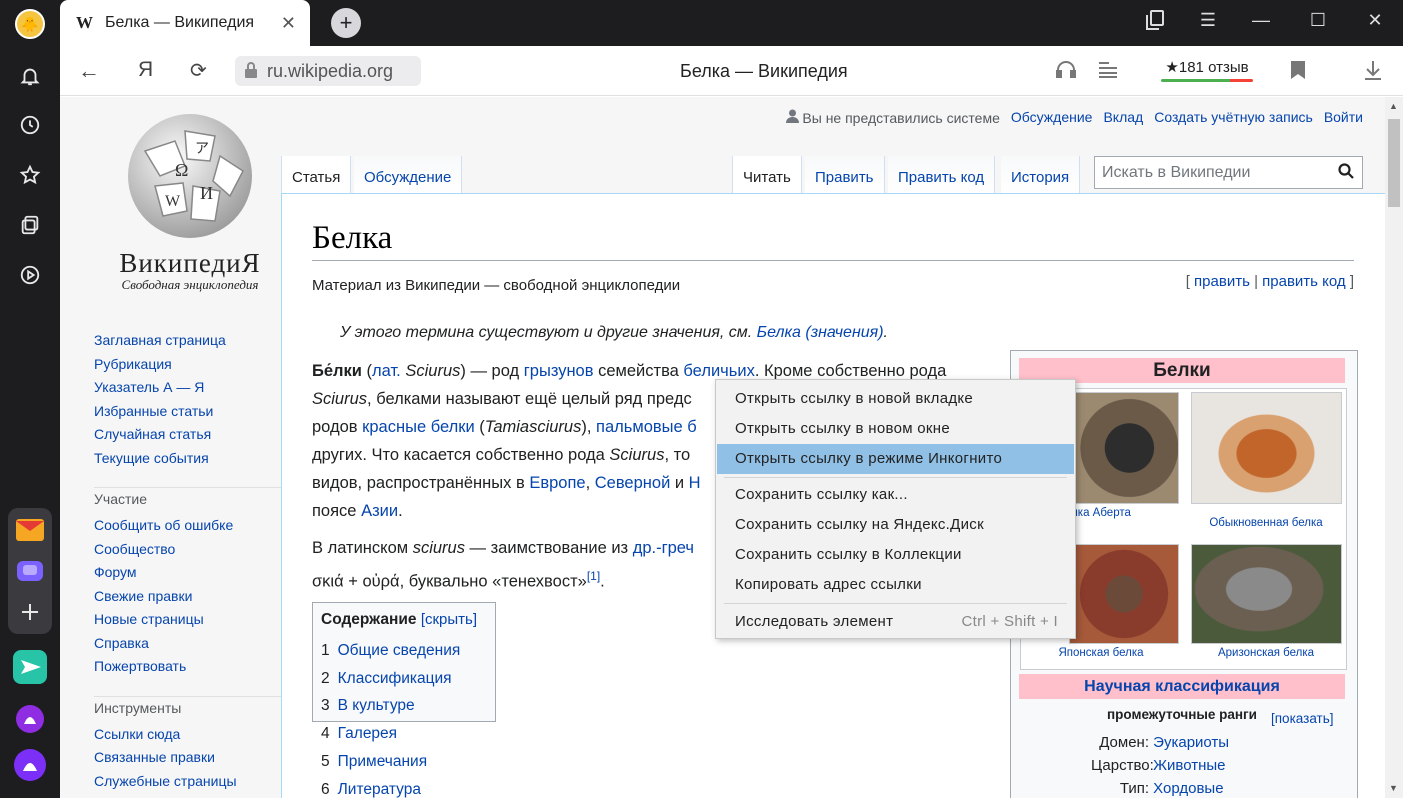  What do you see at coordinates (895, 585) in the screenshot?
I see `menu-item-copy-link: Копировать адрес ссылки` at bounding box center [895, 585].